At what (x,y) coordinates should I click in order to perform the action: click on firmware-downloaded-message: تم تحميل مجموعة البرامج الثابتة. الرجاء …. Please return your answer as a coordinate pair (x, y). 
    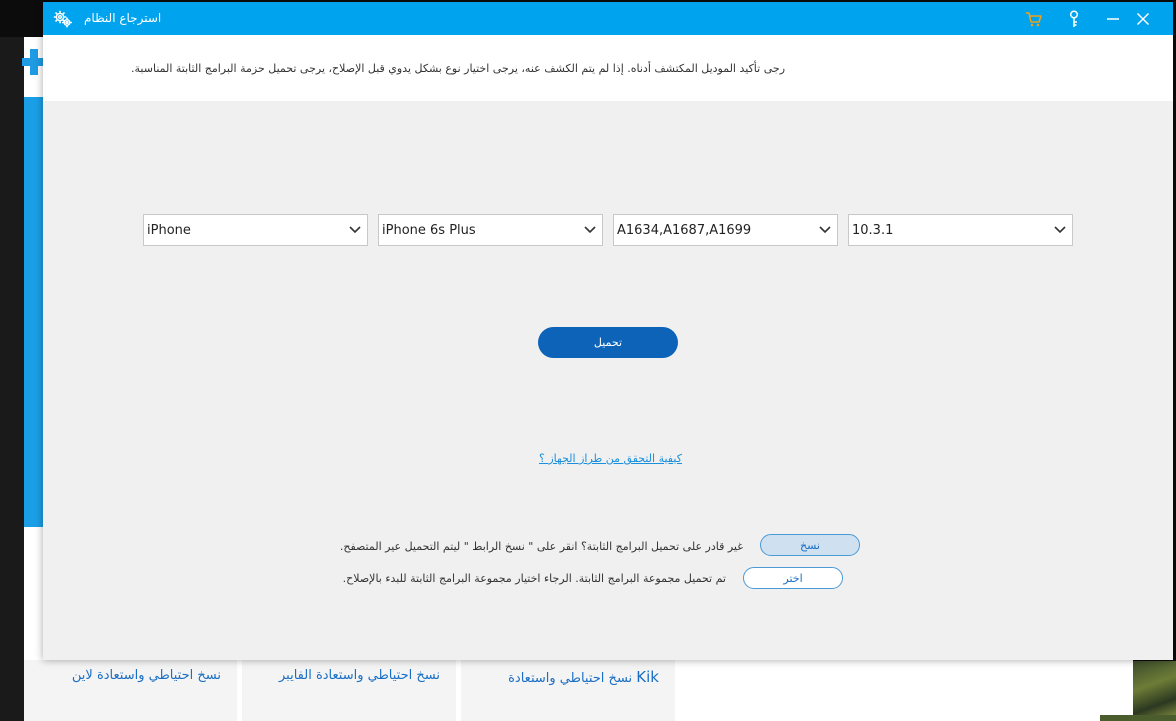
    Looking at the image, I should click on (534, 578).